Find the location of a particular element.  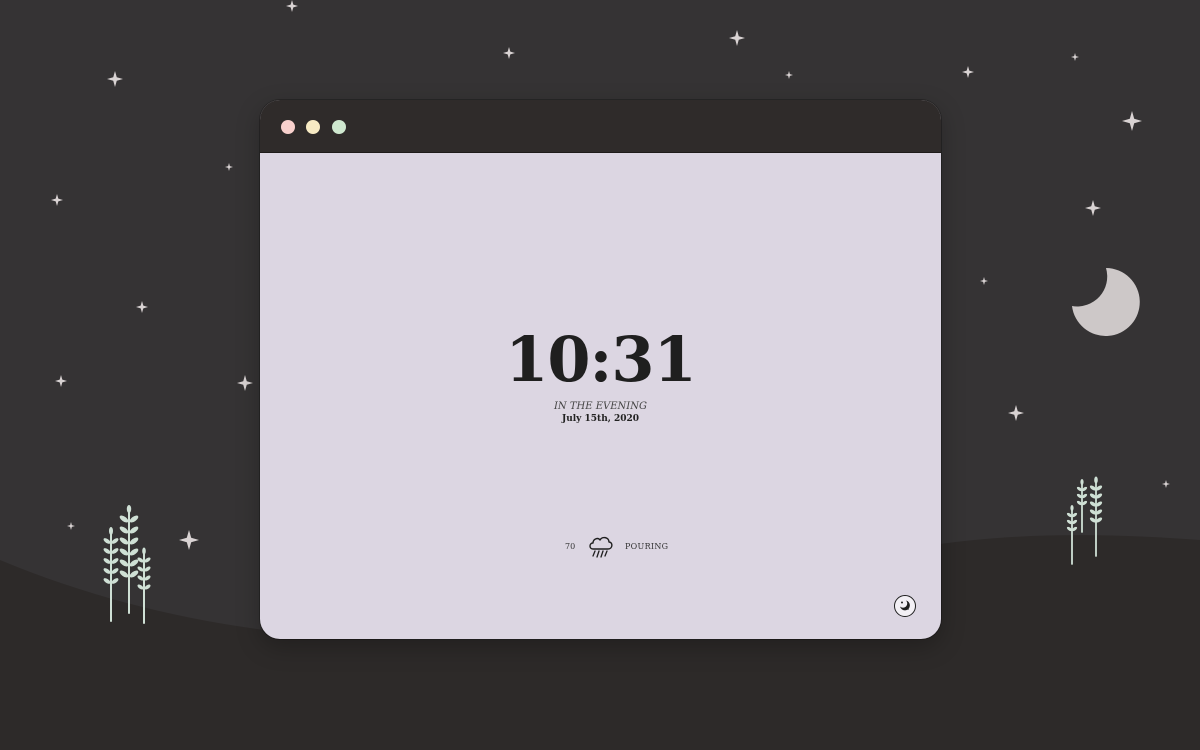

maximize-button is located at coordinates (339, 127).